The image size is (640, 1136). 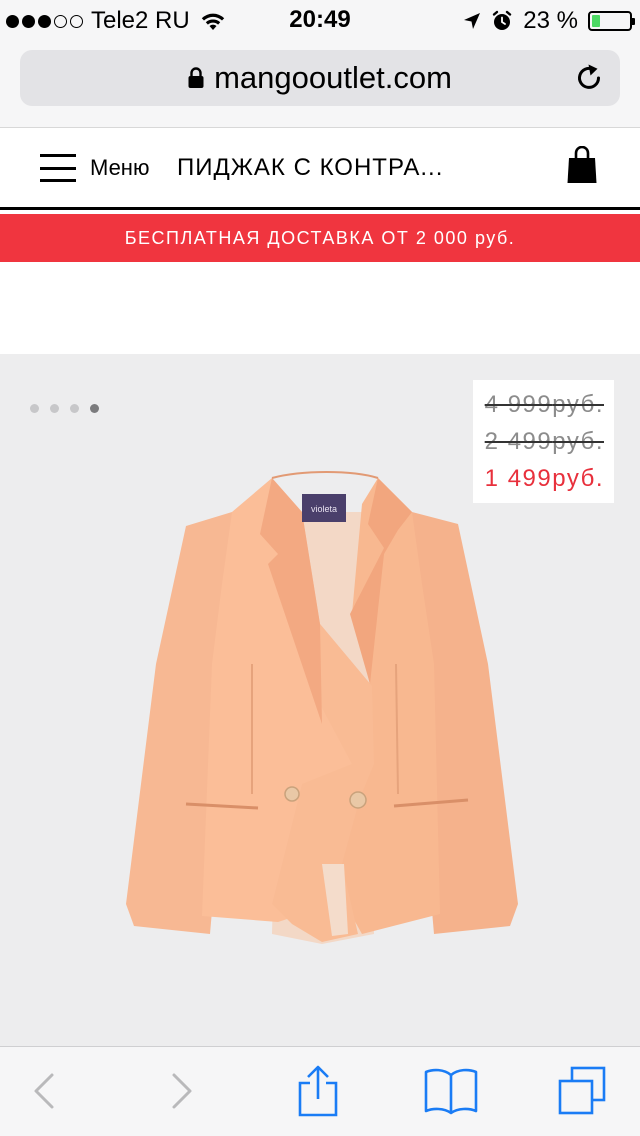 I want to click on menu-button: Меню, so click(x=94, y=168).